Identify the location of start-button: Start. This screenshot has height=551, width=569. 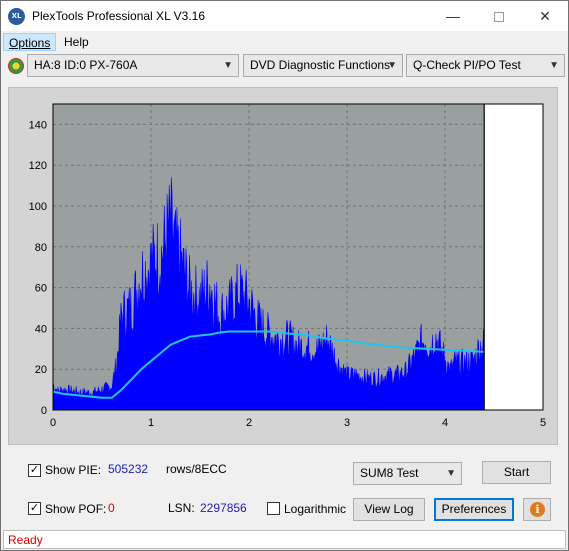
(516, 472).